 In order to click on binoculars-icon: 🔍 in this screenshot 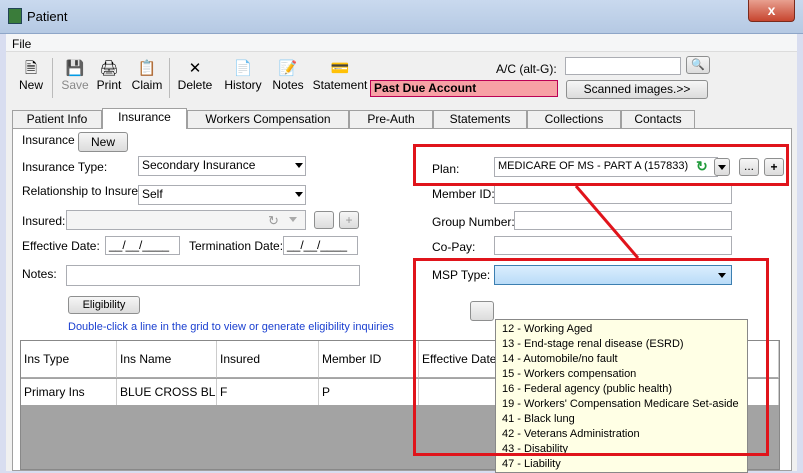, I will do `click(698, 65)`.